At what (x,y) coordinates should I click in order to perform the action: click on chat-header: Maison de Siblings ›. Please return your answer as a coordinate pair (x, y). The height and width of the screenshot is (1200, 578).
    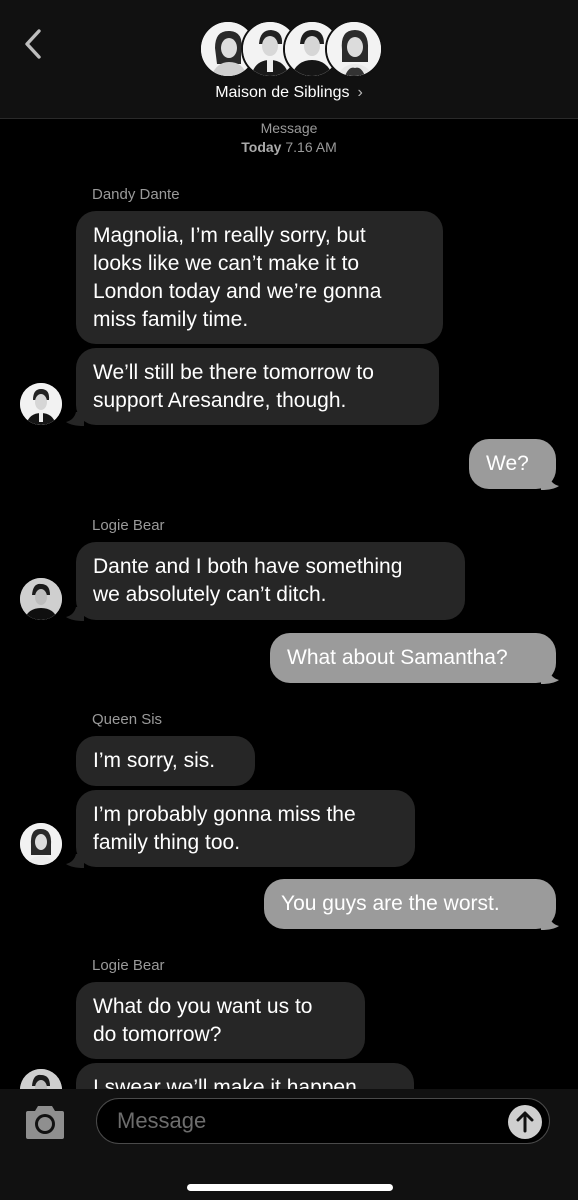
    Looking at the image, I should click on (289, 59).